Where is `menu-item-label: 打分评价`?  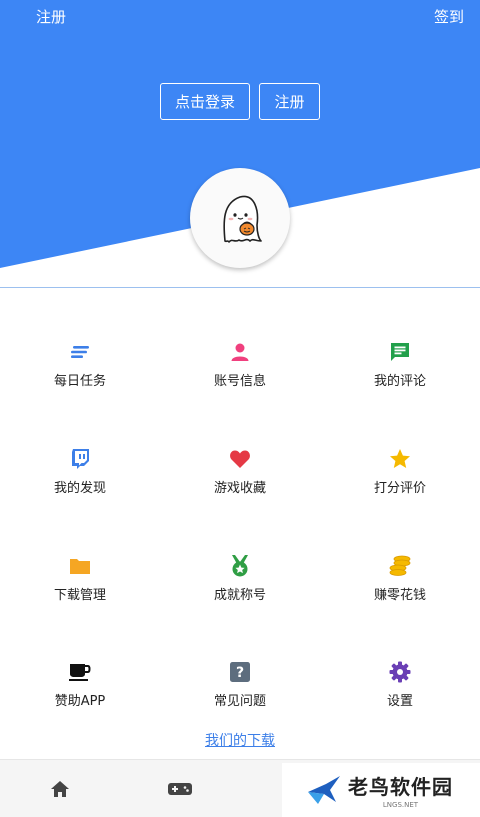
menu-item-label: 打分评价 is located at coordinates (399, 488).